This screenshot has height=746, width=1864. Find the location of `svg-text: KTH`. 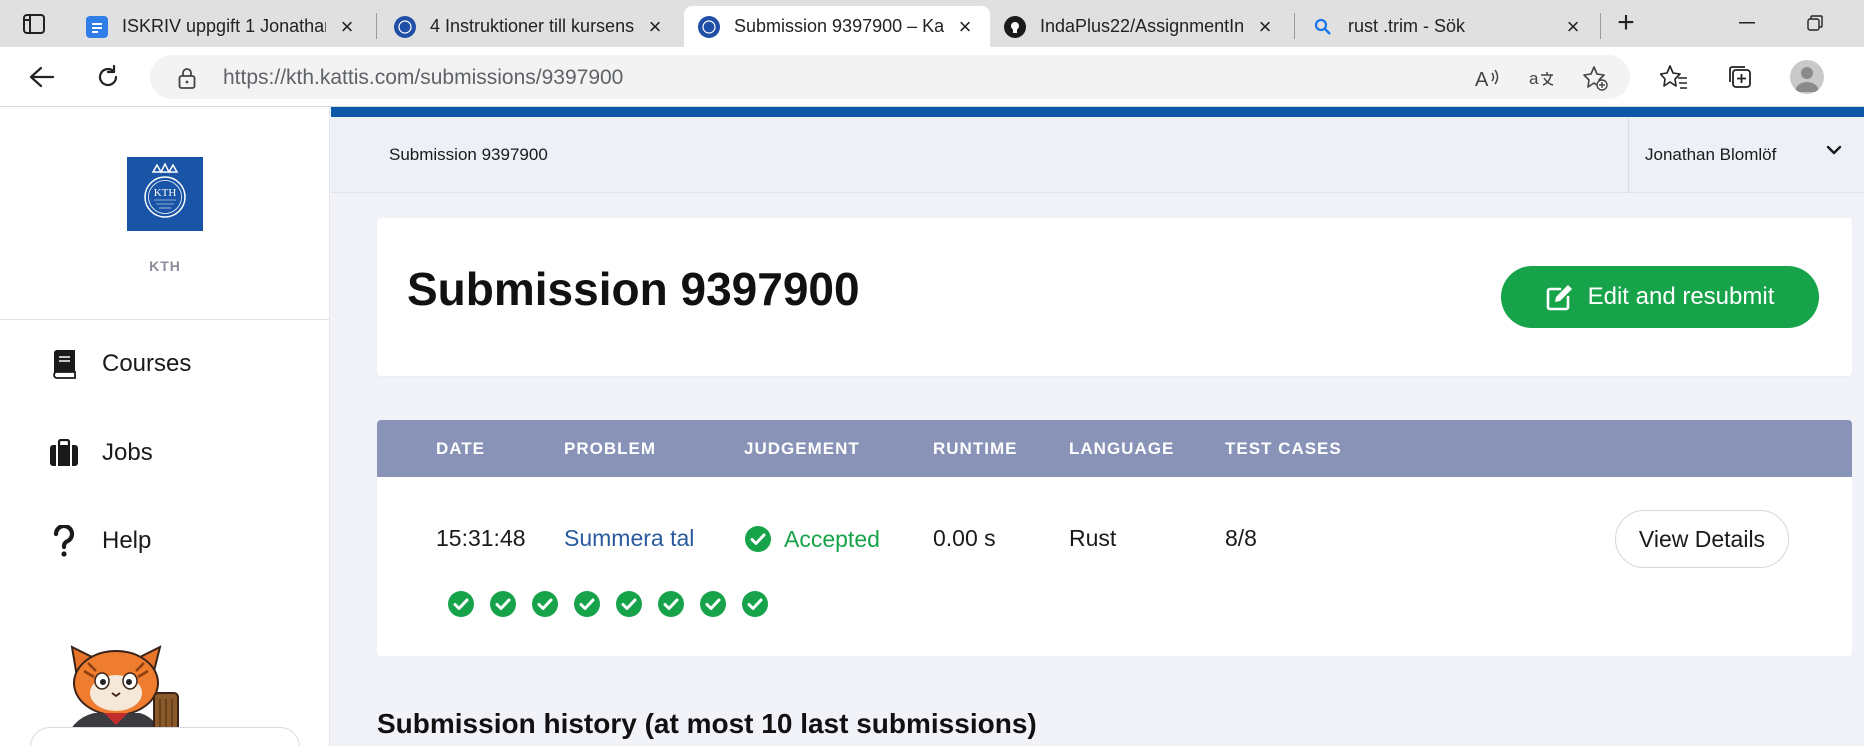

svg-text: KTH is located at coordinates (165, 193).